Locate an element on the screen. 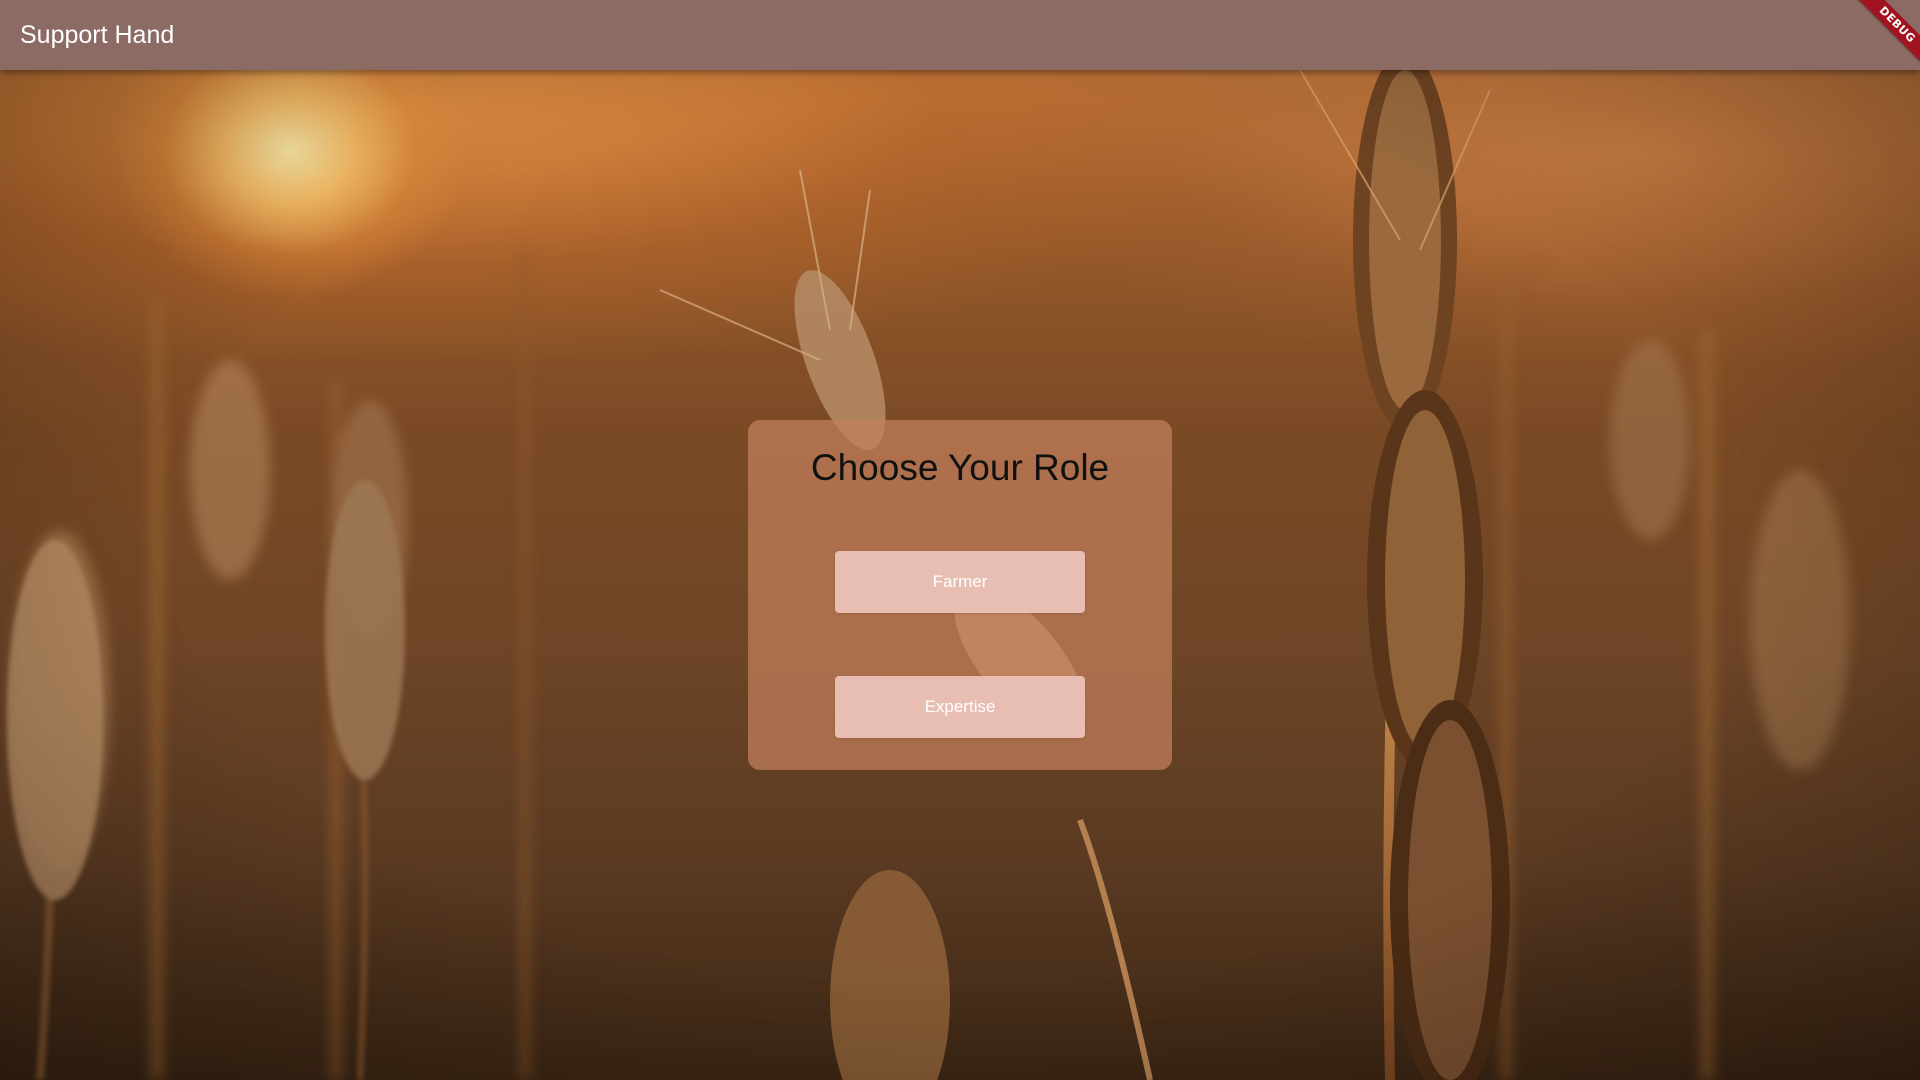  role-selection-heading: Choose Your Role is located at coordinates (960, 467).